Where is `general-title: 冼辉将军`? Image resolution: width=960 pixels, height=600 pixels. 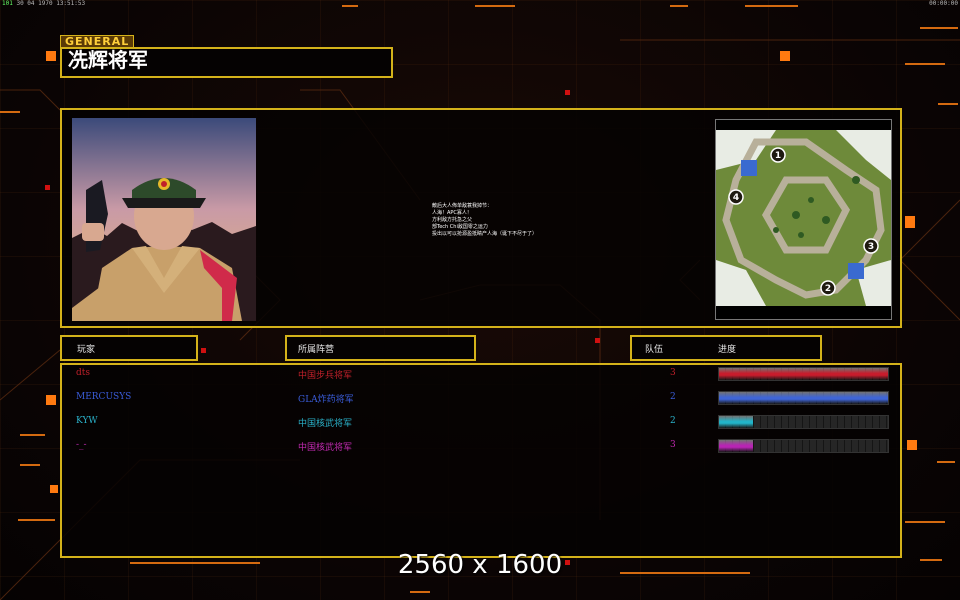 general-title: 冼辉将军 is located at coordinates (108, 60).